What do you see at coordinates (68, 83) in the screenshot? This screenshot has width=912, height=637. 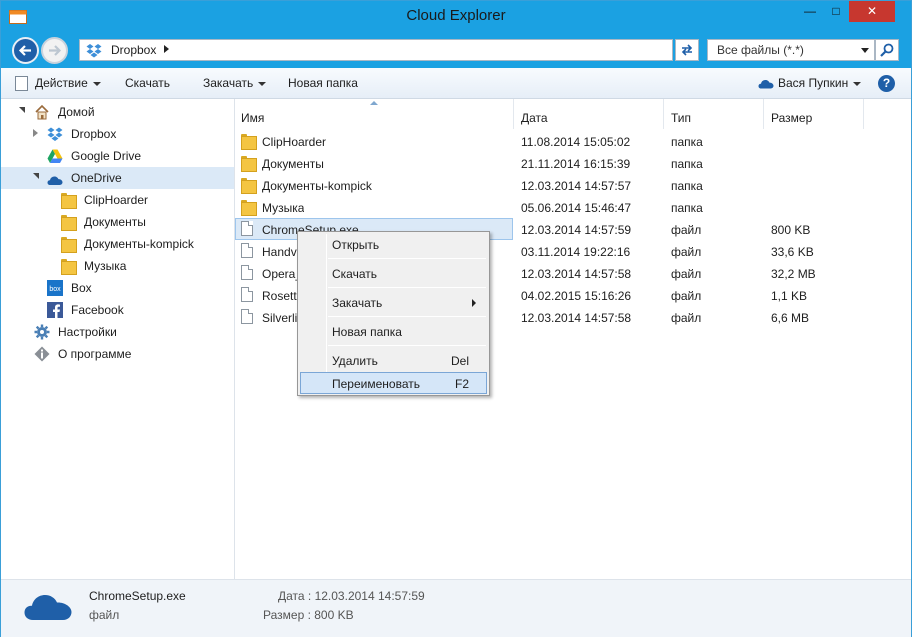 I see `action-menu-button: Действие` at bounding box center [68, 83].